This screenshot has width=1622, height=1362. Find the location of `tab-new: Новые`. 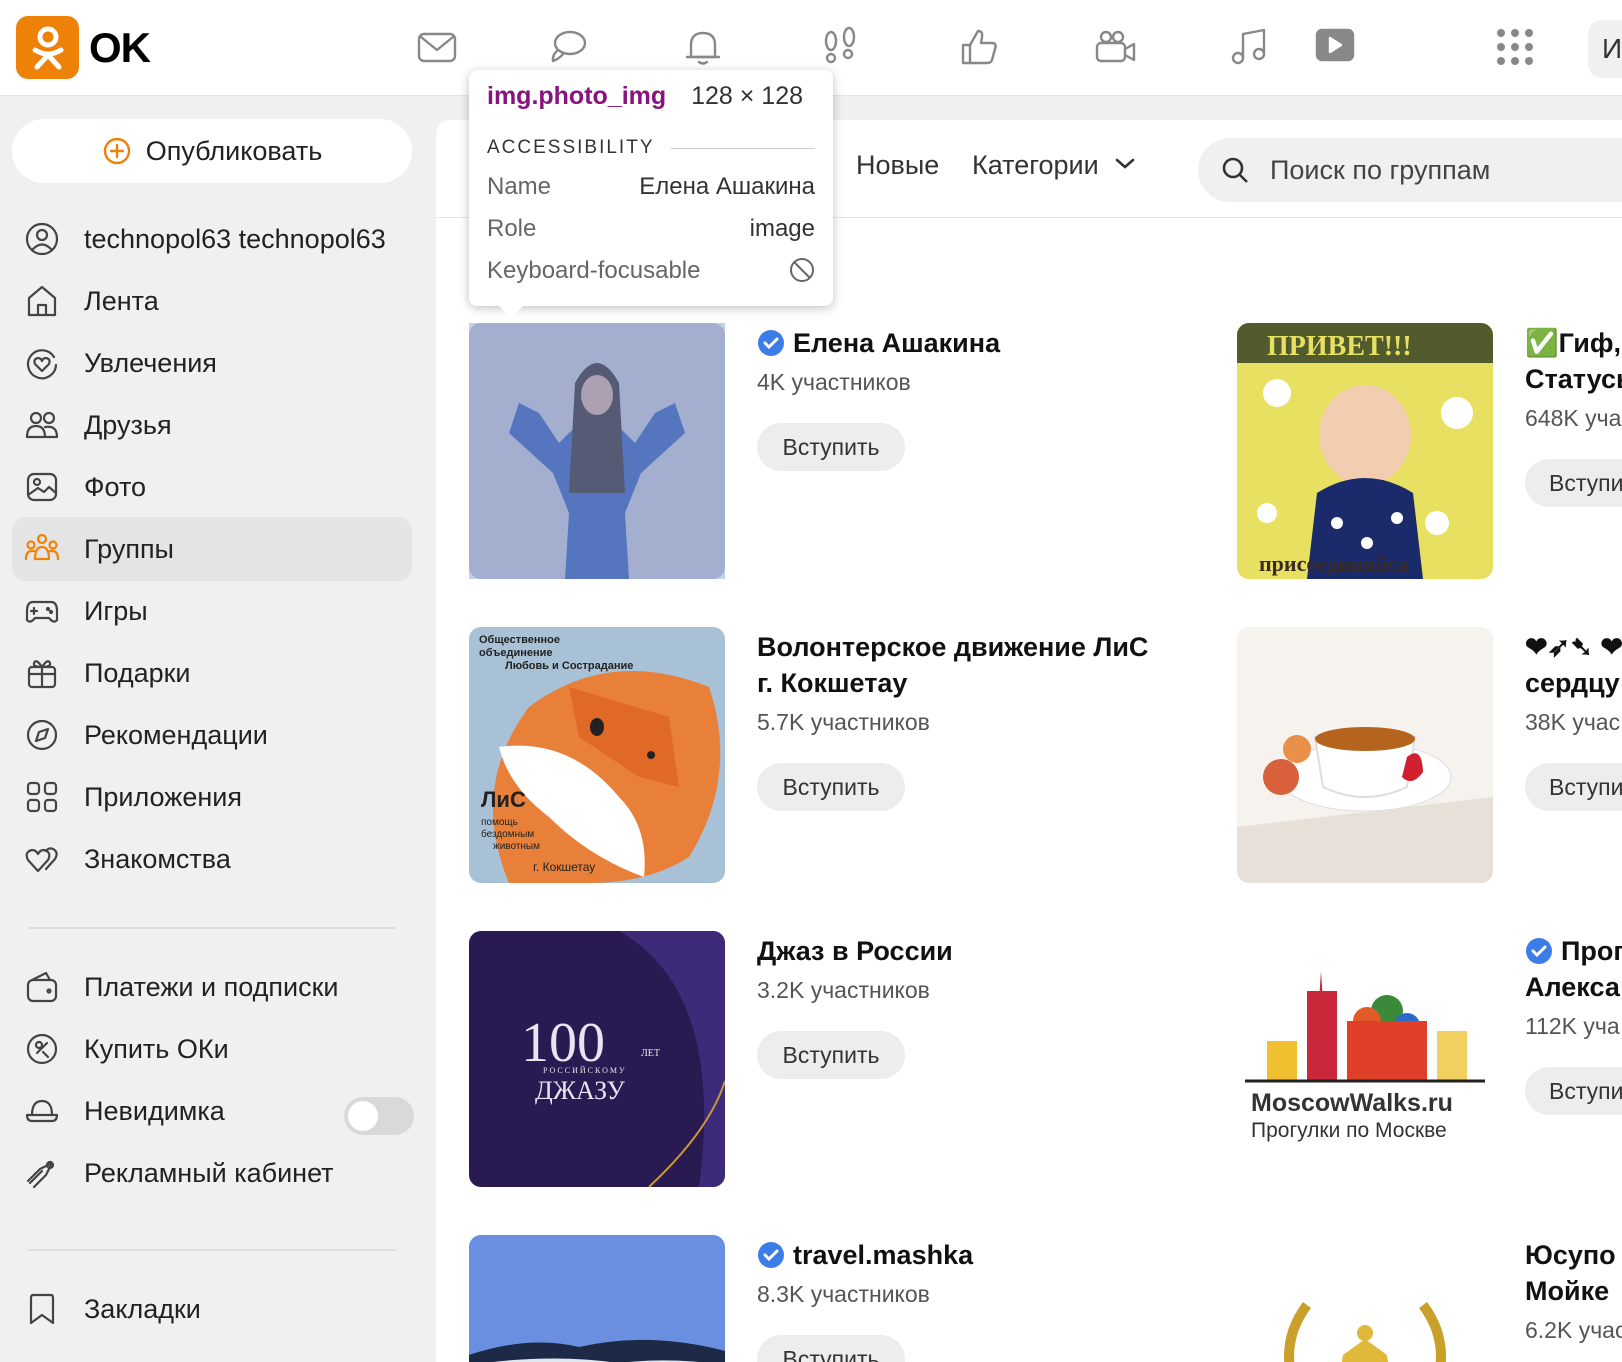

tab-new: Новые is located at coordinates (897, 165).